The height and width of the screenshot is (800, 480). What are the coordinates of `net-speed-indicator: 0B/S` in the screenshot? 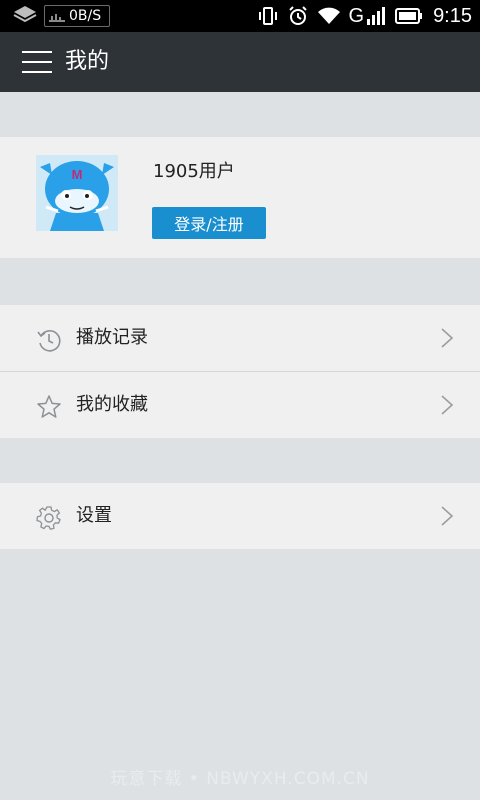 It's located at (77, 16).